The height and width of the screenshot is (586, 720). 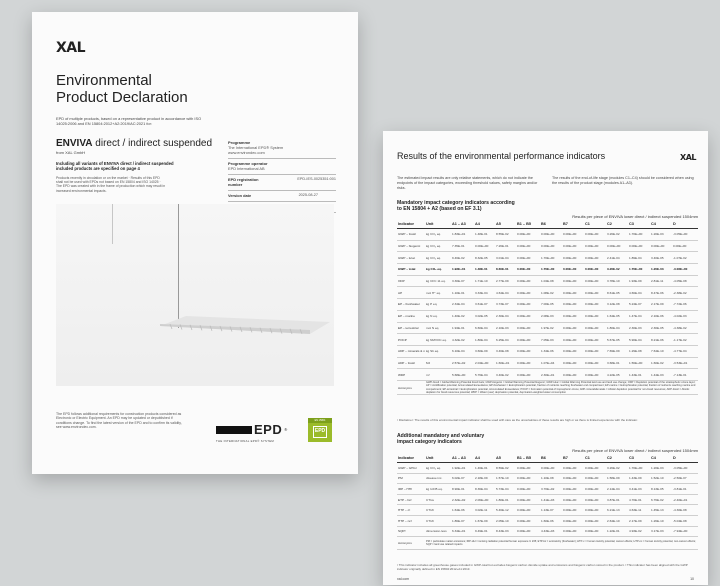 I want to click on value-cell: 4.32E-02, so click(x=462, y=339).